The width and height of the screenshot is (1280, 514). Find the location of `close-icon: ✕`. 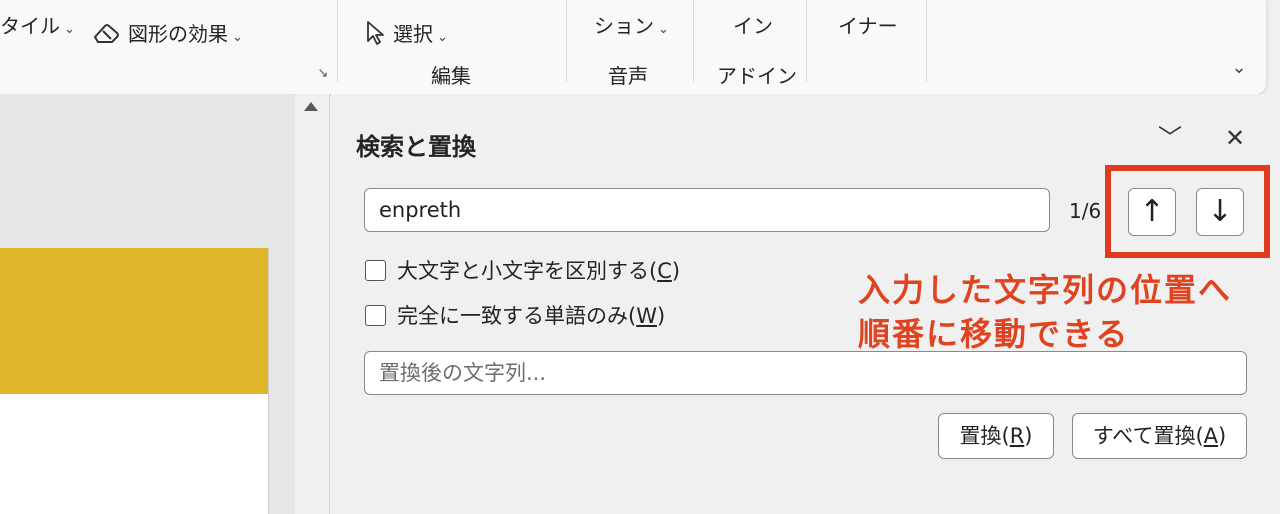

close-icon: ✕ is located at coordinates (1235, 138).